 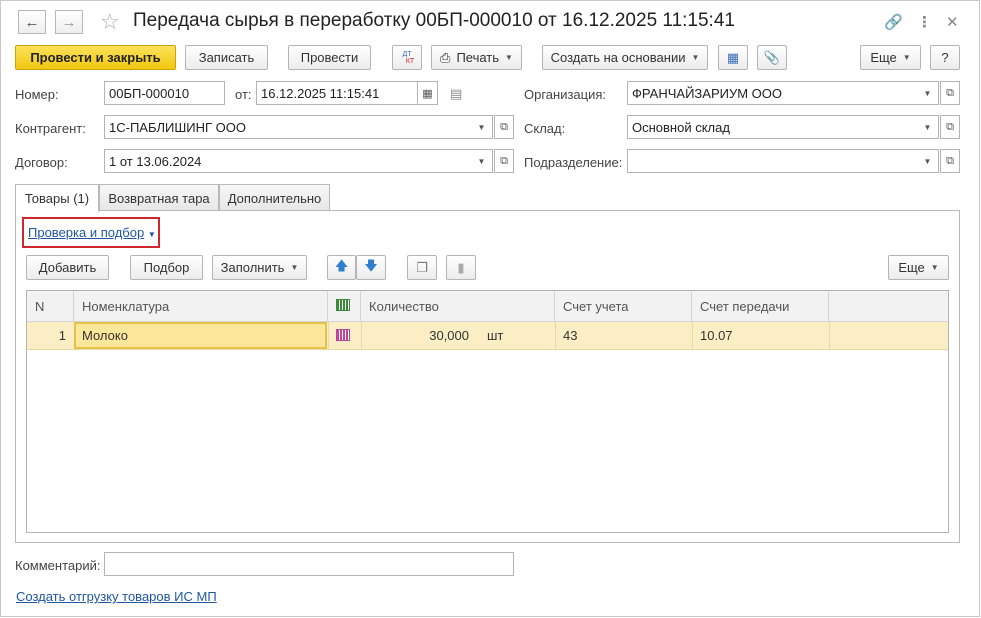 I want to click on table-row: 1 Молоко 30,000 шт 43 10.07, so click(x=487, y=336).